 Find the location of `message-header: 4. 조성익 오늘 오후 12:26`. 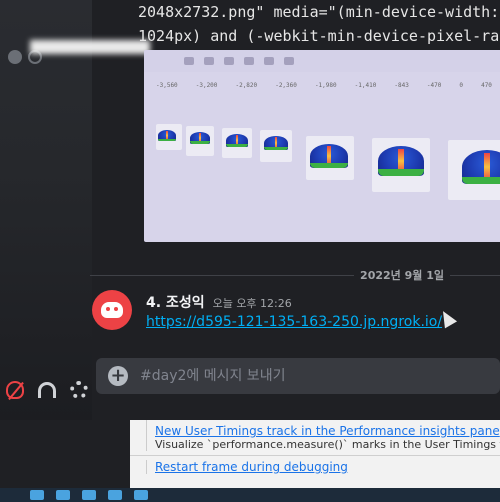

message-header: 4. 조성익 오늘 오후 12:26 is located at coordinates (219, 302).